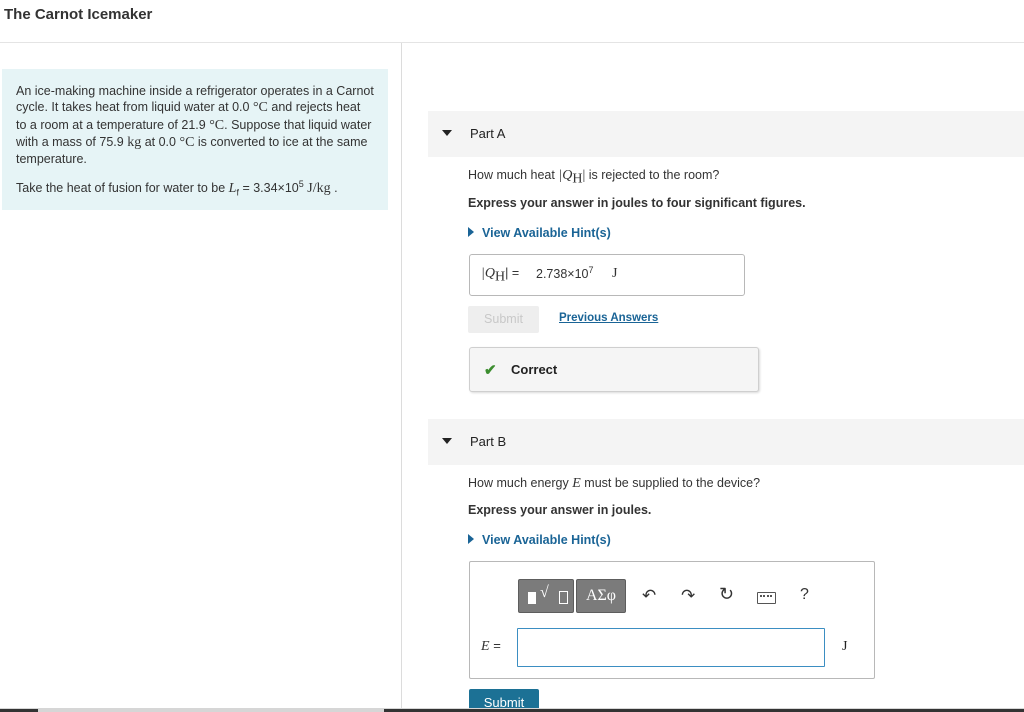  I want to click on redo-icon: ↷, so click(688, 596).